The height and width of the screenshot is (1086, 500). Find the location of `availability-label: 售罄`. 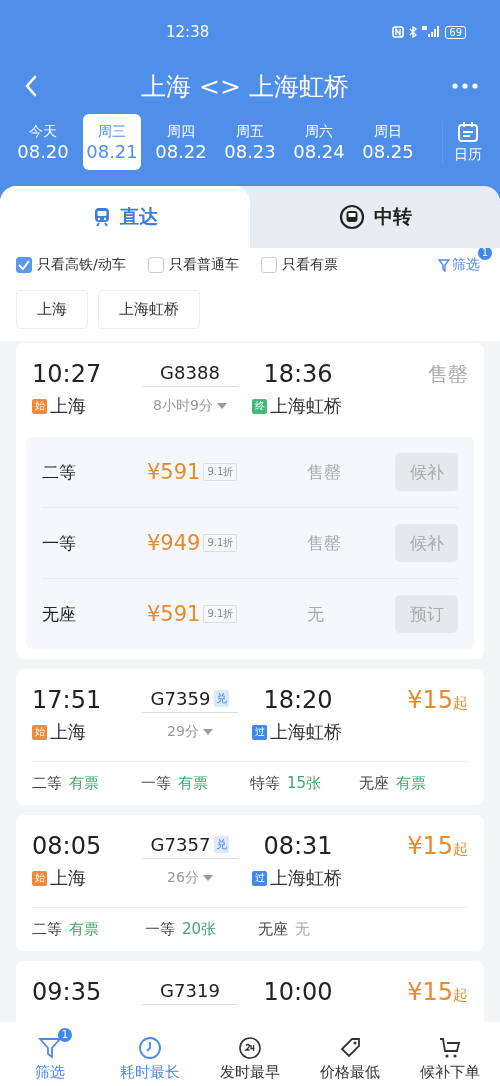

availability-label: 售罄 is located at coordinates (324, 543).